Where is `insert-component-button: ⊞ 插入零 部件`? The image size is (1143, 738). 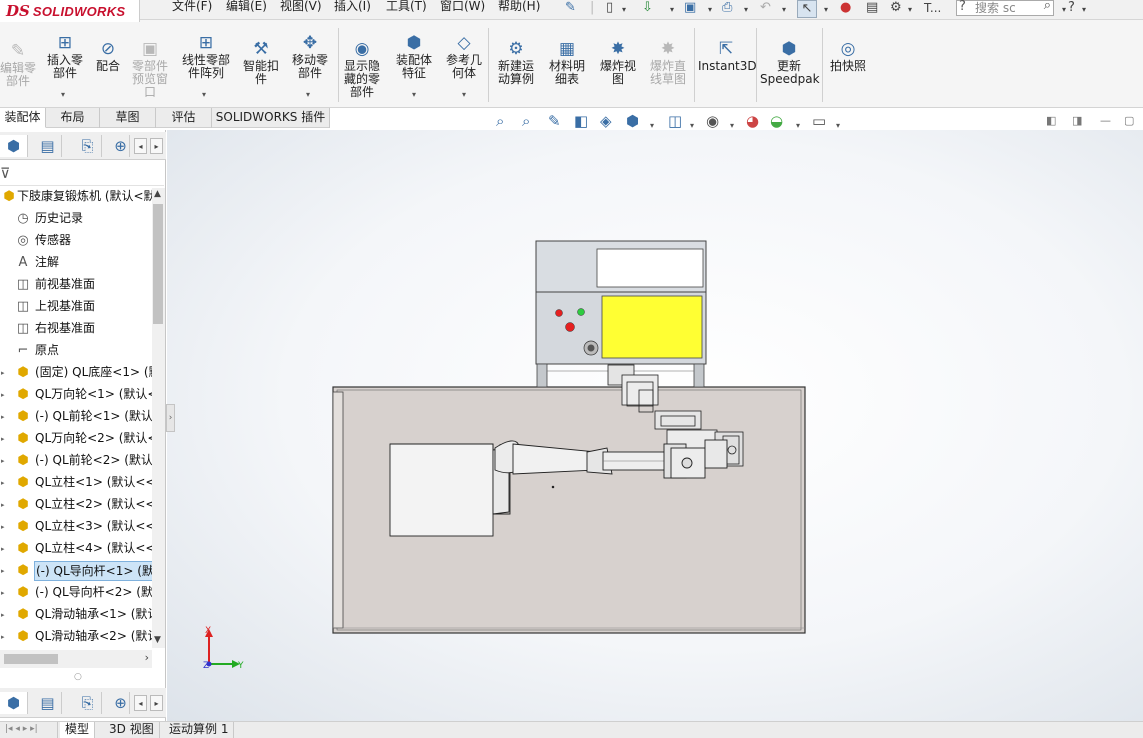
insert-component-button: ⊞ 插入零 部件 is located at coordinates (65, 57).